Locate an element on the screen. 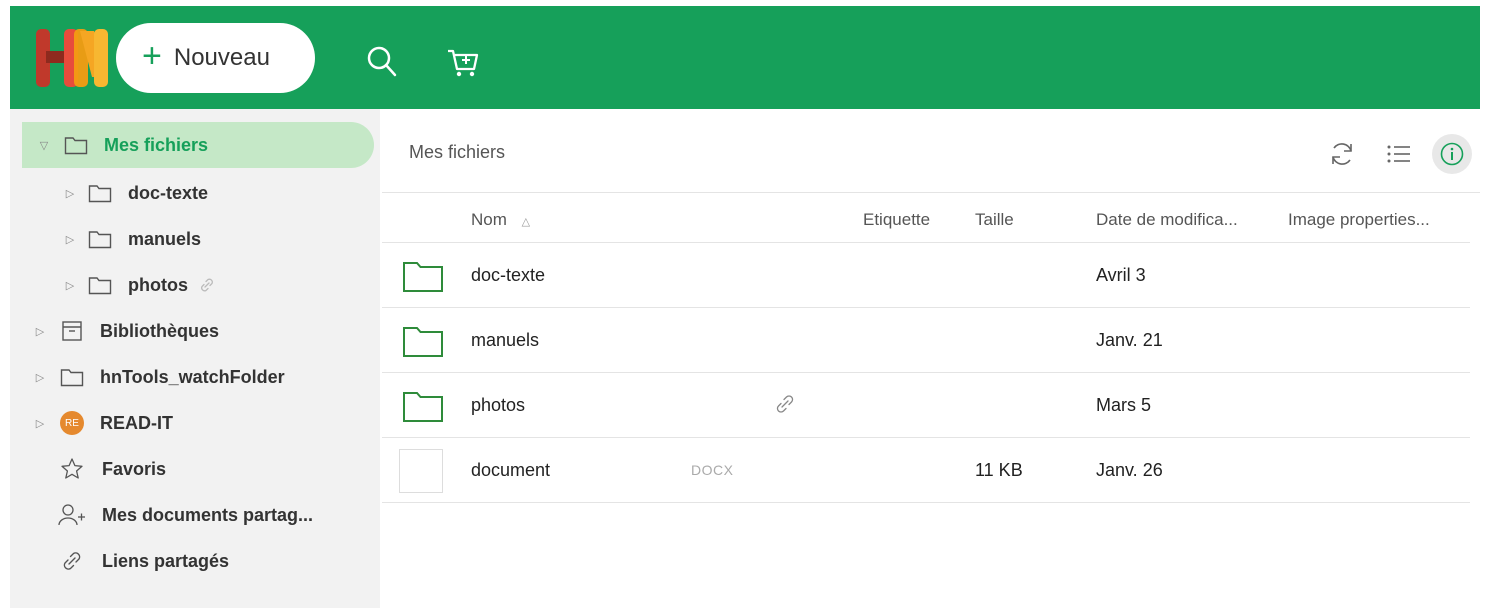  row-date: Janv. 26 is located at coordinates (1129, 470).